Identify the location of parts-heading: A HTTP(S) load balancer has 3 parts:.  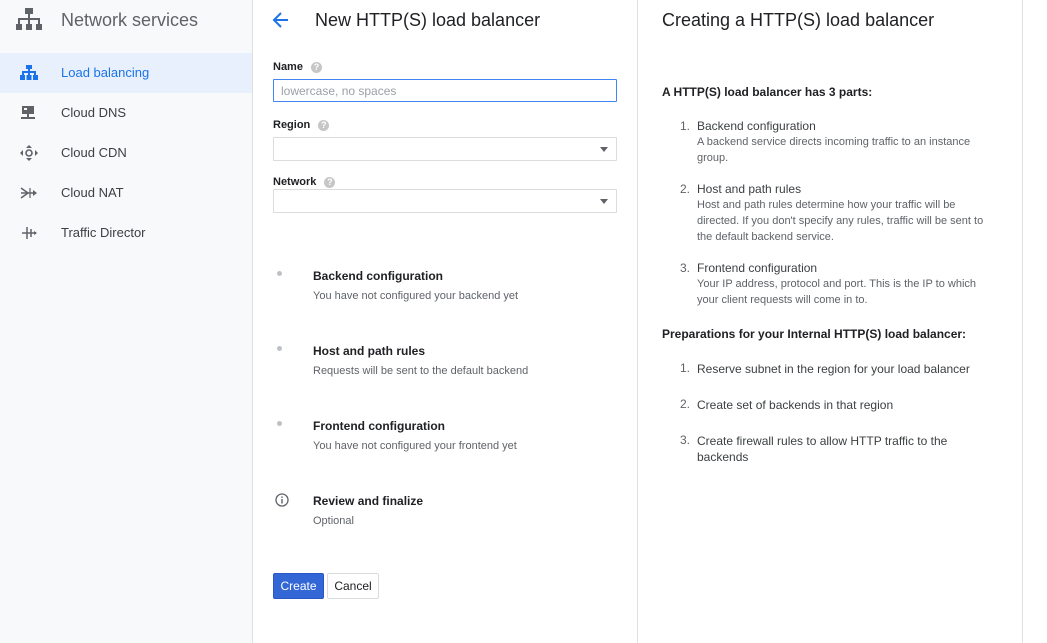
(767, 92).